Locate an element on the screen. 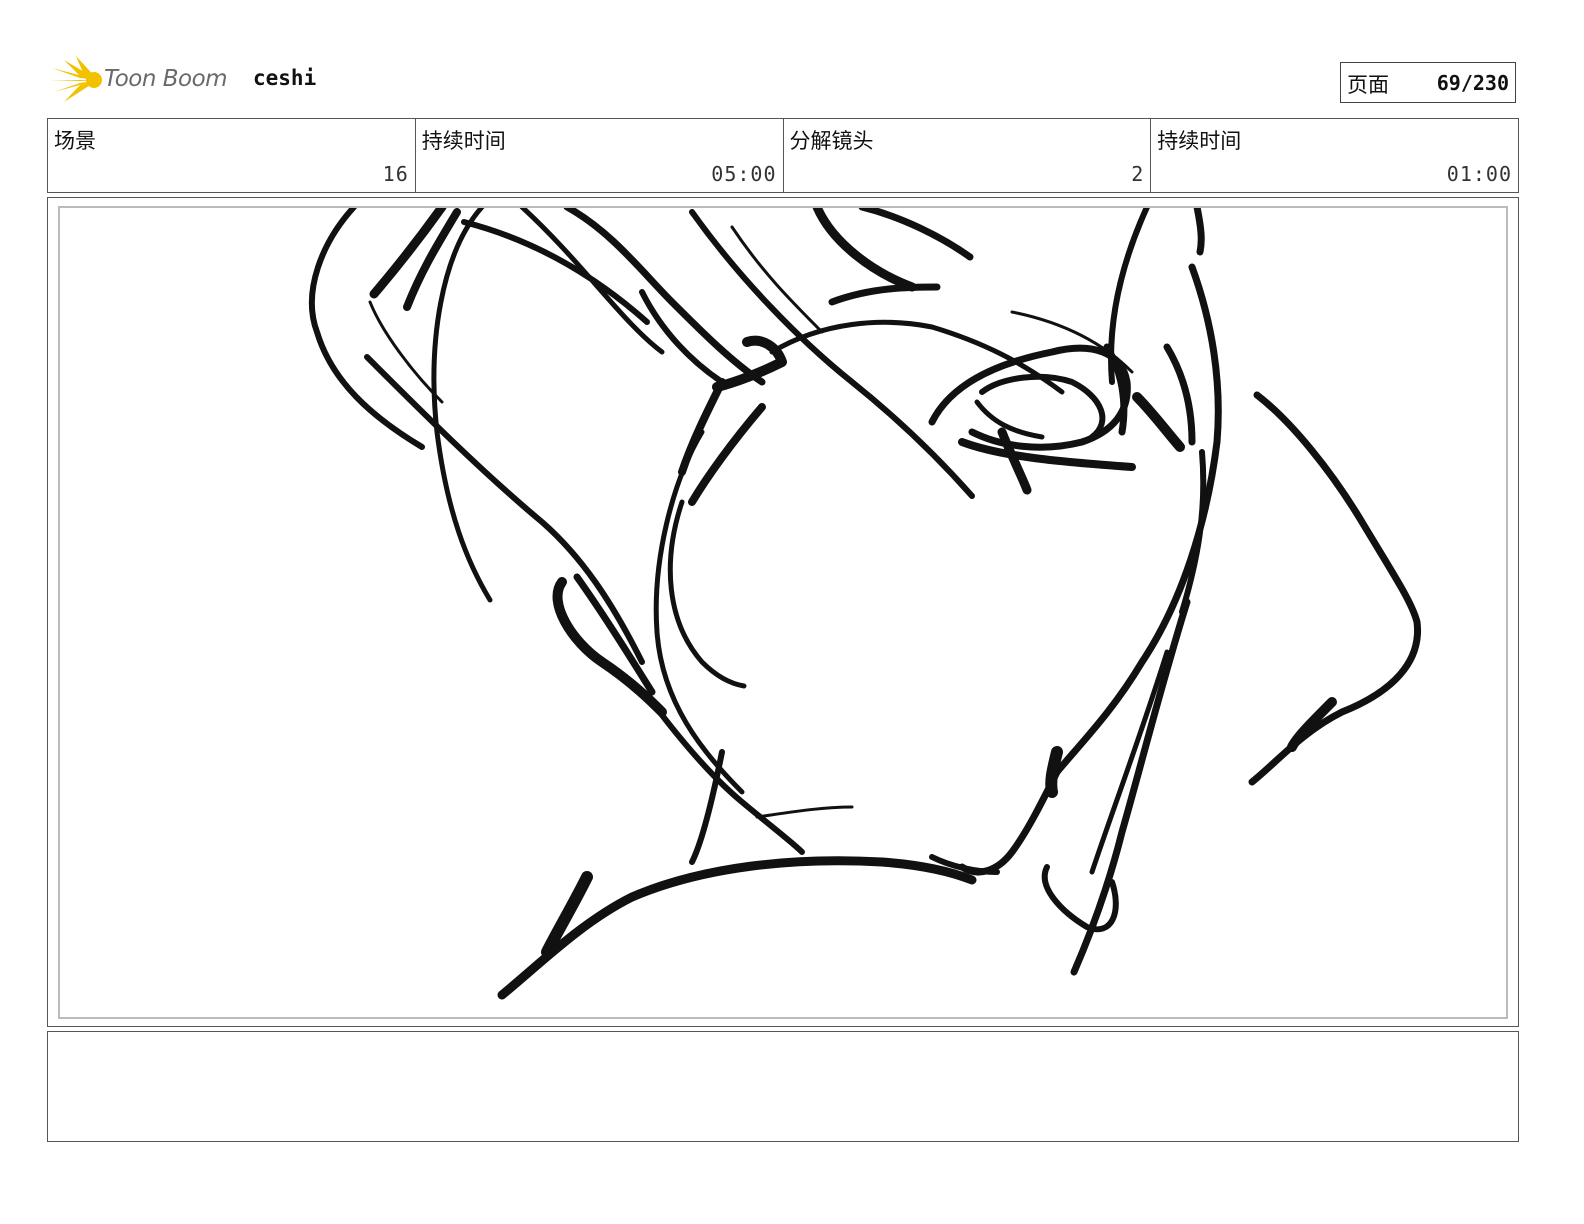 This screenshot has width=1584, height=1224. page-label: 页面 is located at coordinates (1368, 85).